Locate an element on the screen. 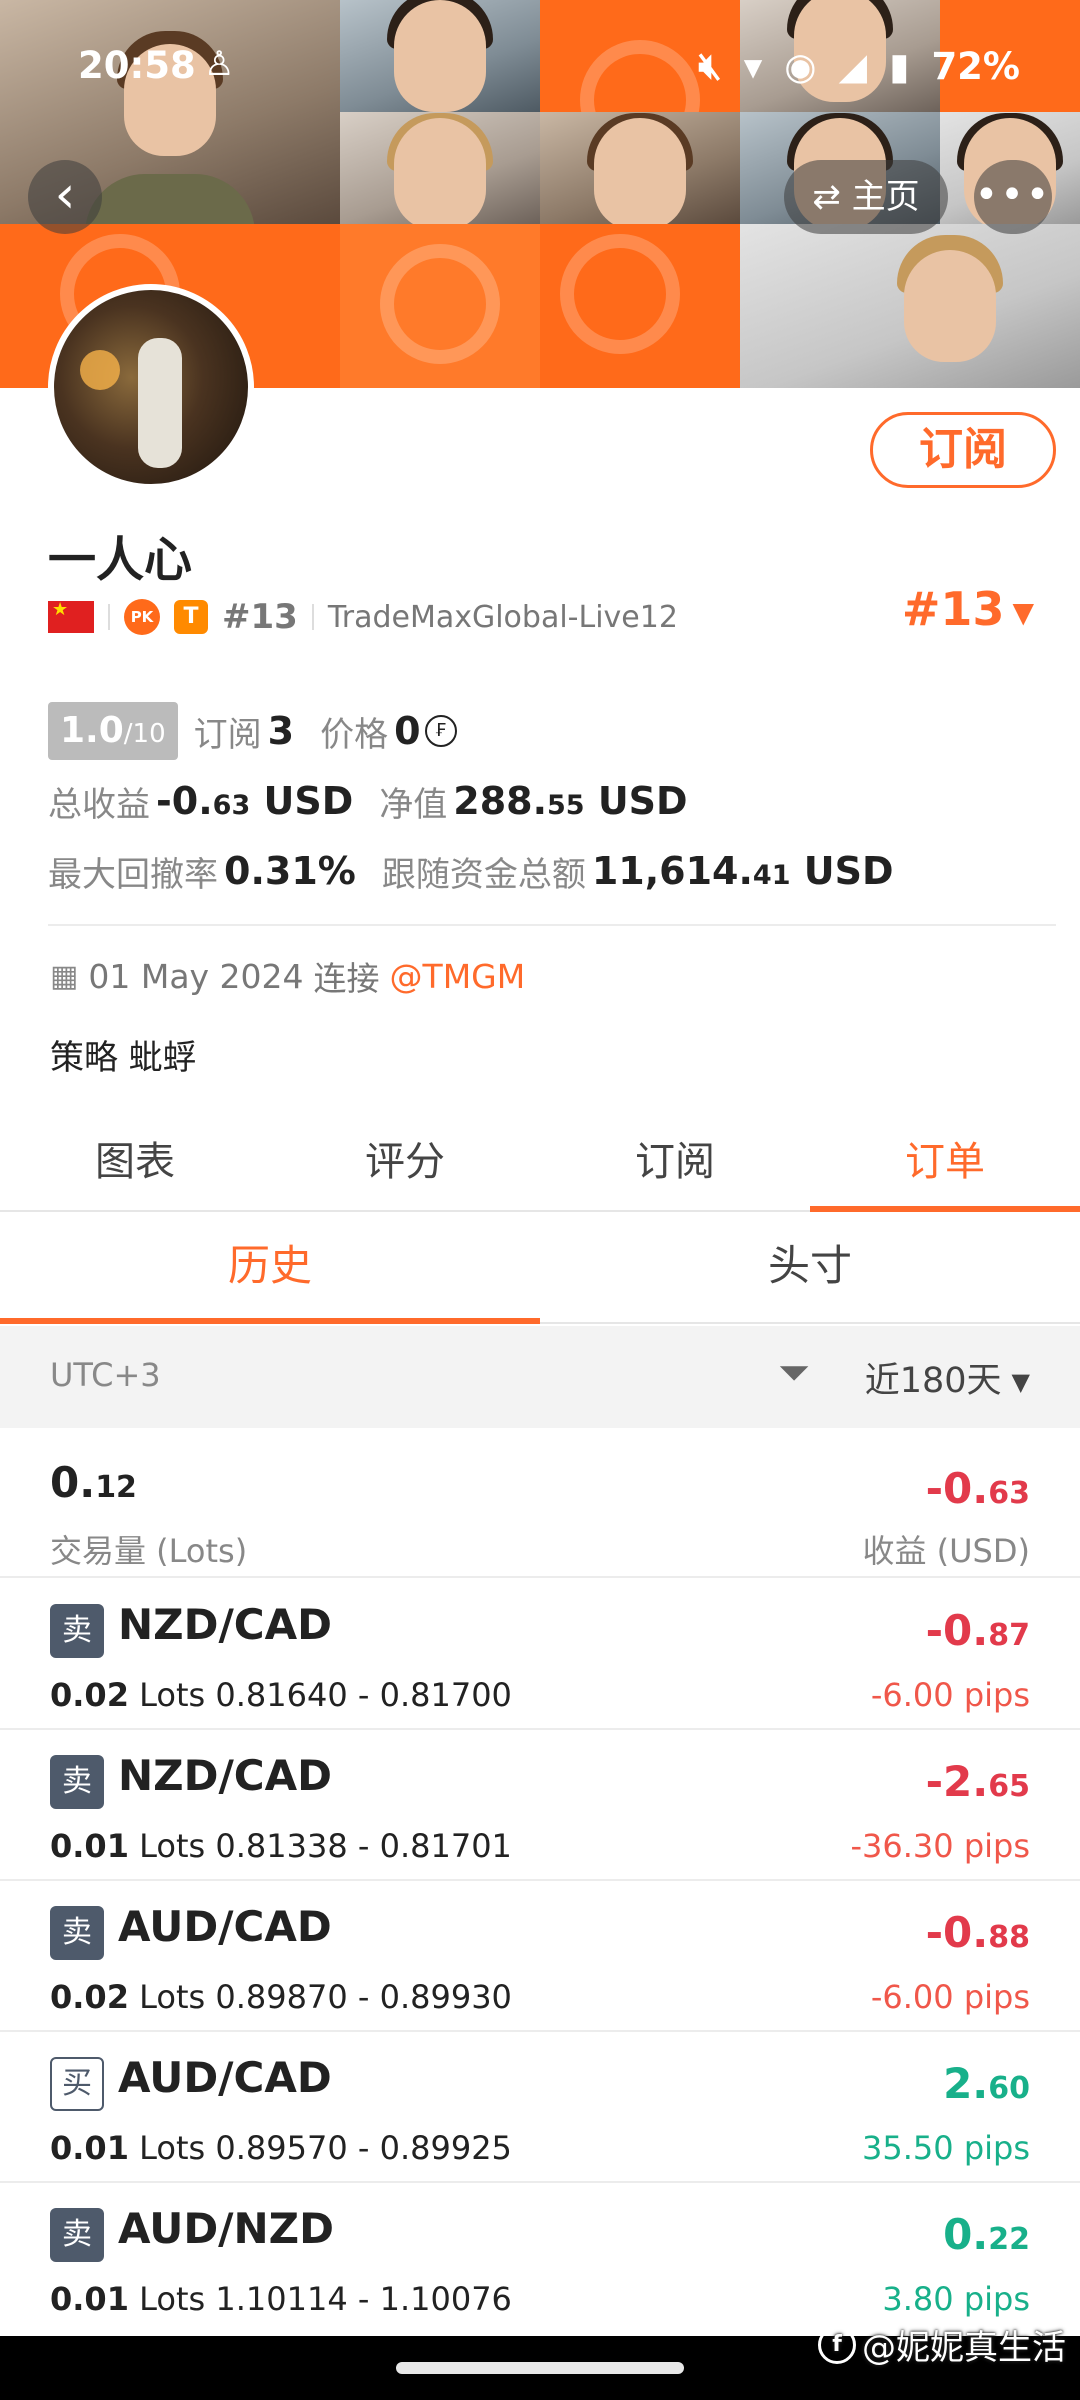  tab-orders: 订单 is located at coordinates (945, 1166).